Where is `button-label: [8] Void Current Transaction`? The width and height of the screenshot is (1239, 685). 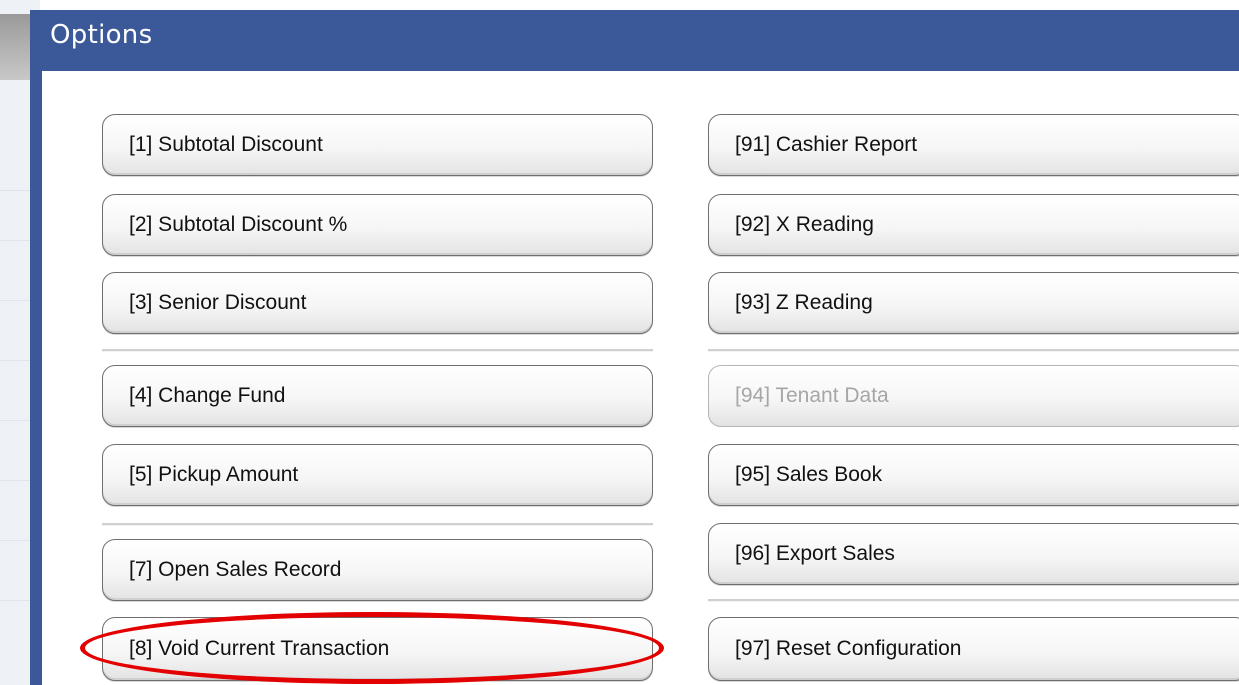 button-label: [8] Void Current Transaction is located at coordinates (259, 648).